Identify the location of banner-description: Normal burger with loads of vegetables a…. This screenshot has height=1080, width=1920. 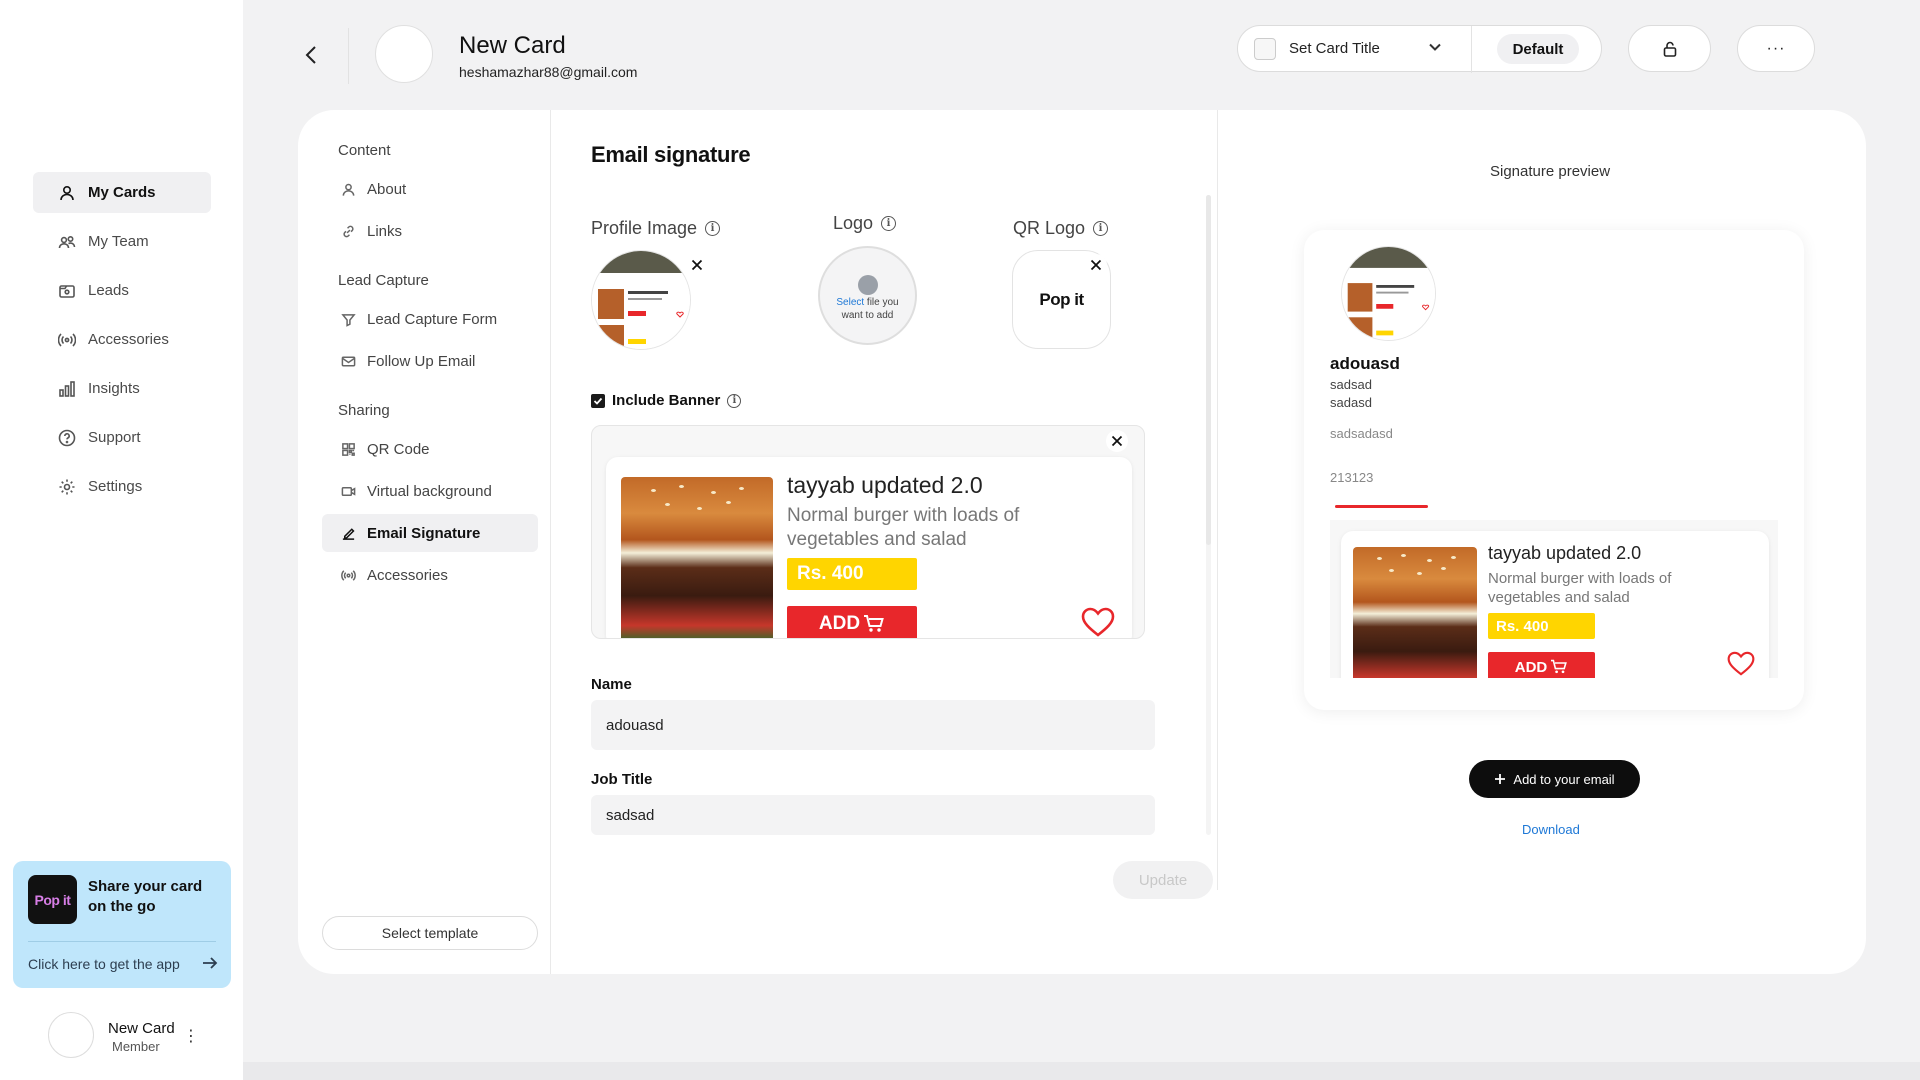
(903, 527).